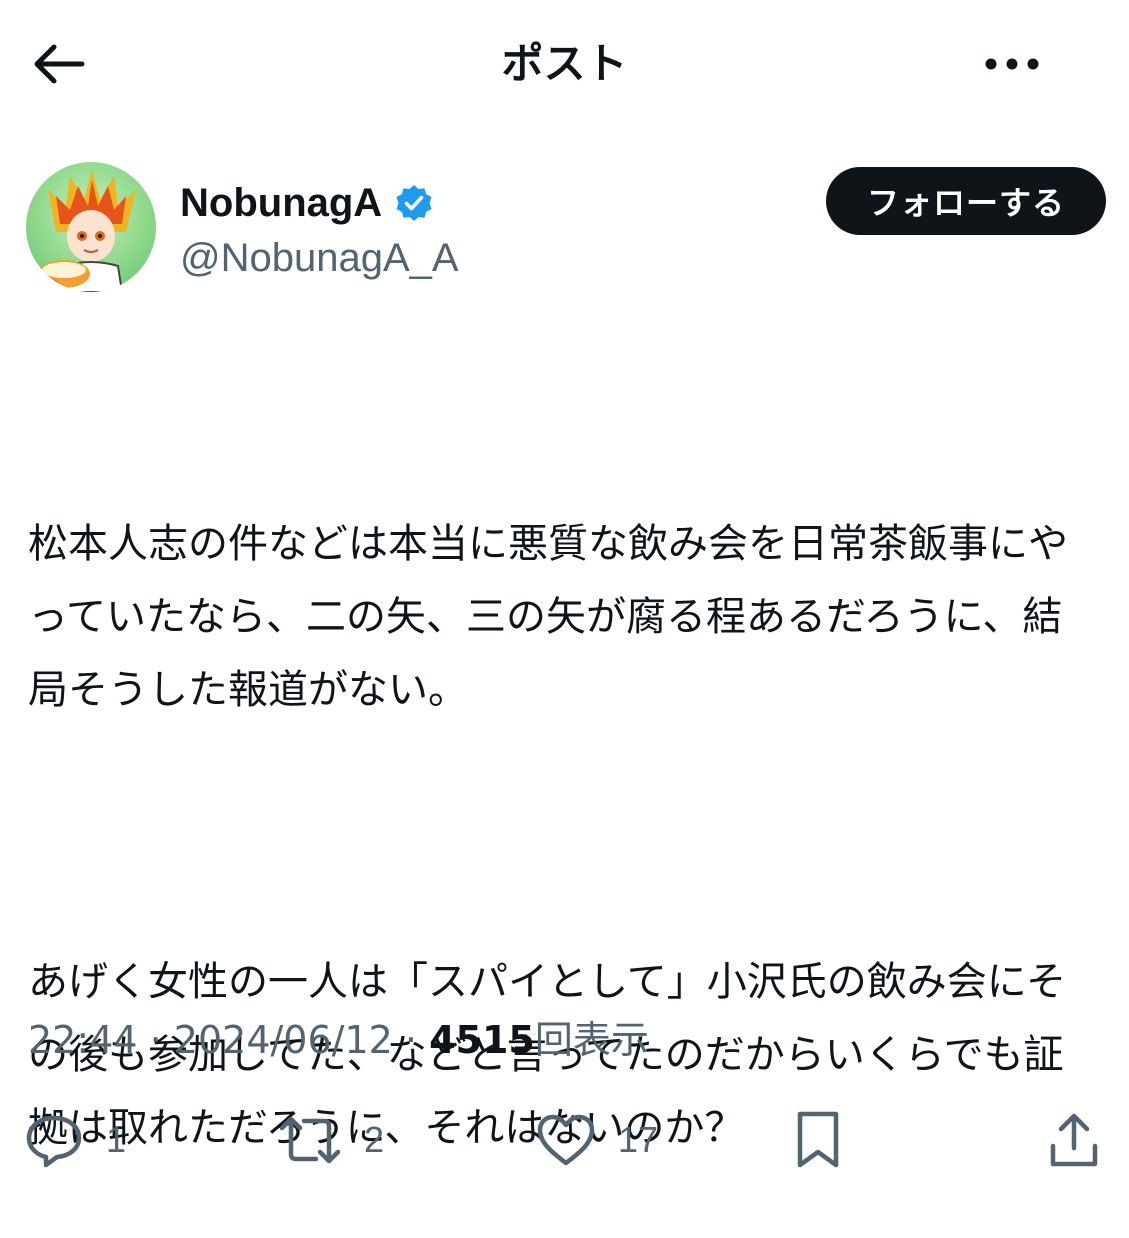  Describe the element at coordinates (310, 1140) in the screenshot. I see `repost-icon` at that location.